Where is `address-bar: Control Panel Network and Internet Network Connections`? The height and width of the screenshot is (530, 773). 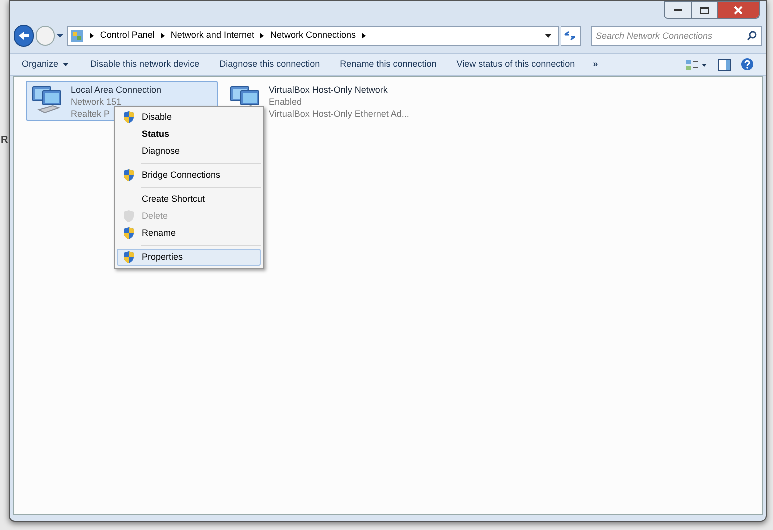
address-bar: Control Panel Network and Internet Network Connections is located at coordinates (313, 36).